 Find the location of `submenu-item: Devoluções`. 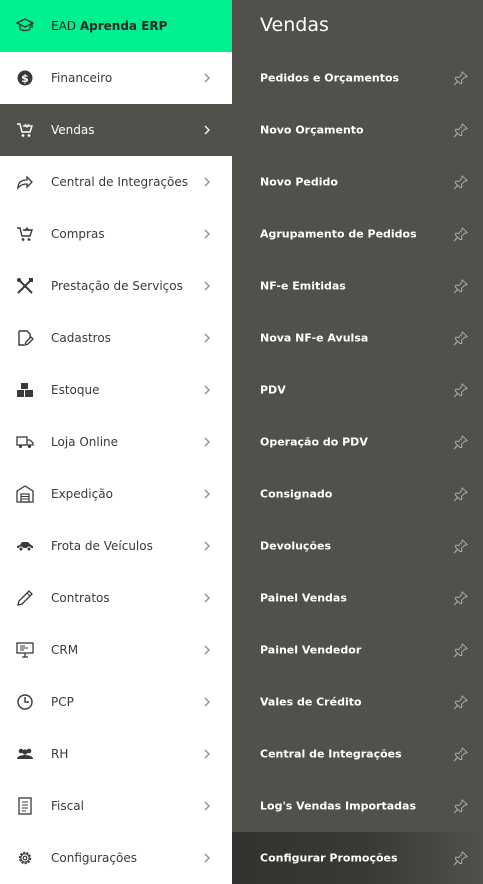

submenu-item: Devoluções is located at coordinates (357, 546).